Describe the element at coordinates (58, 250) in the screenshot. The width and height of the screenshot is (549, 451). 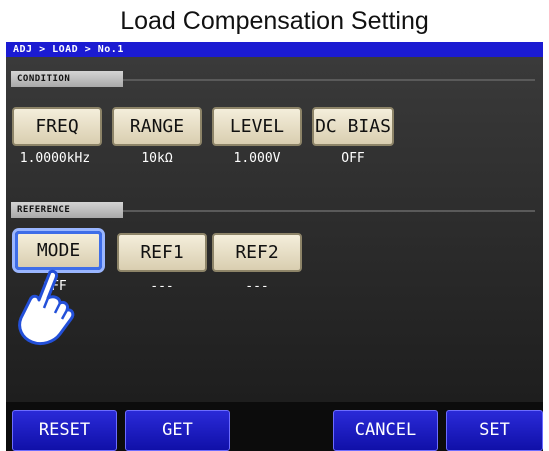
I see `mode-button: MODE` at that location.